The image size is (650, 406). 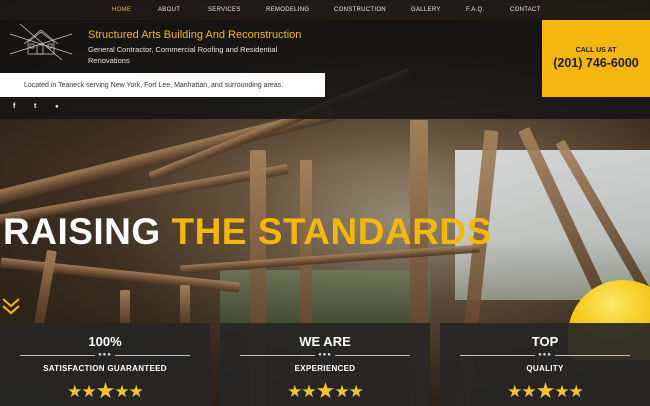 I want to click on nav-item-about: ABOUT, so click(x=169, y=10).